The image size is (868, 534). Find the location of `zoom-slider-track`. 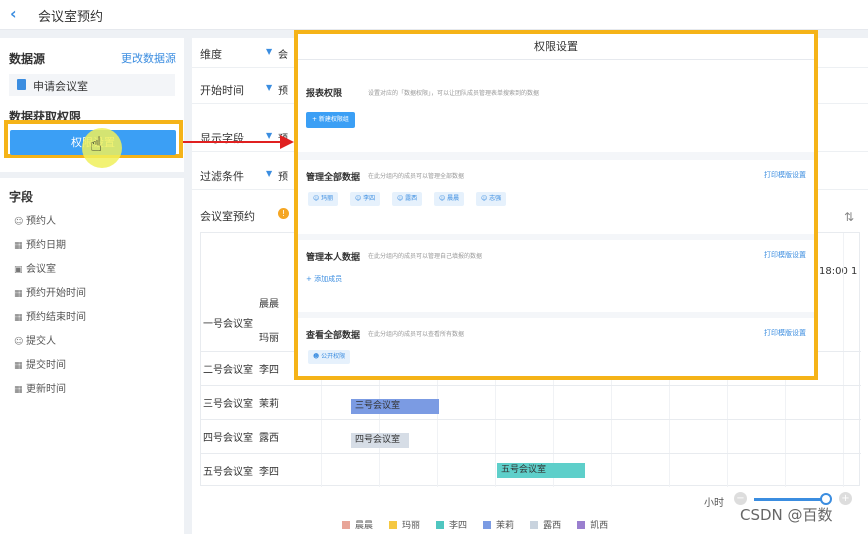

zoom-slider-track is located at coordinates (790, 499).